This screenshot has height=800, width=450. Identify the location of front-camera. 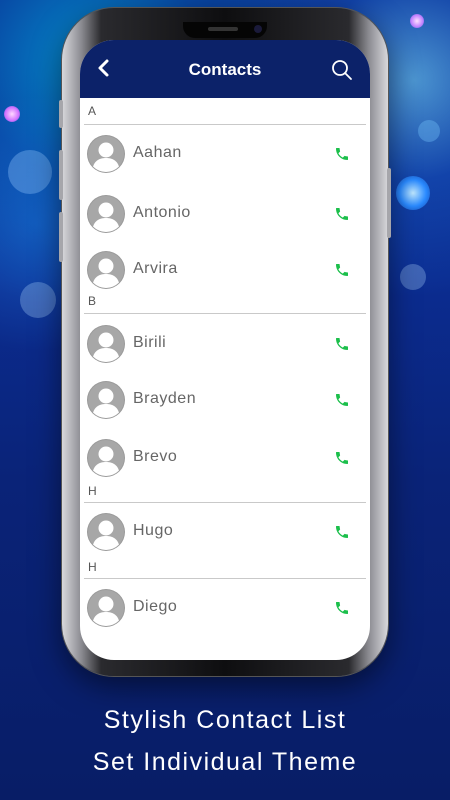
(258, 29).